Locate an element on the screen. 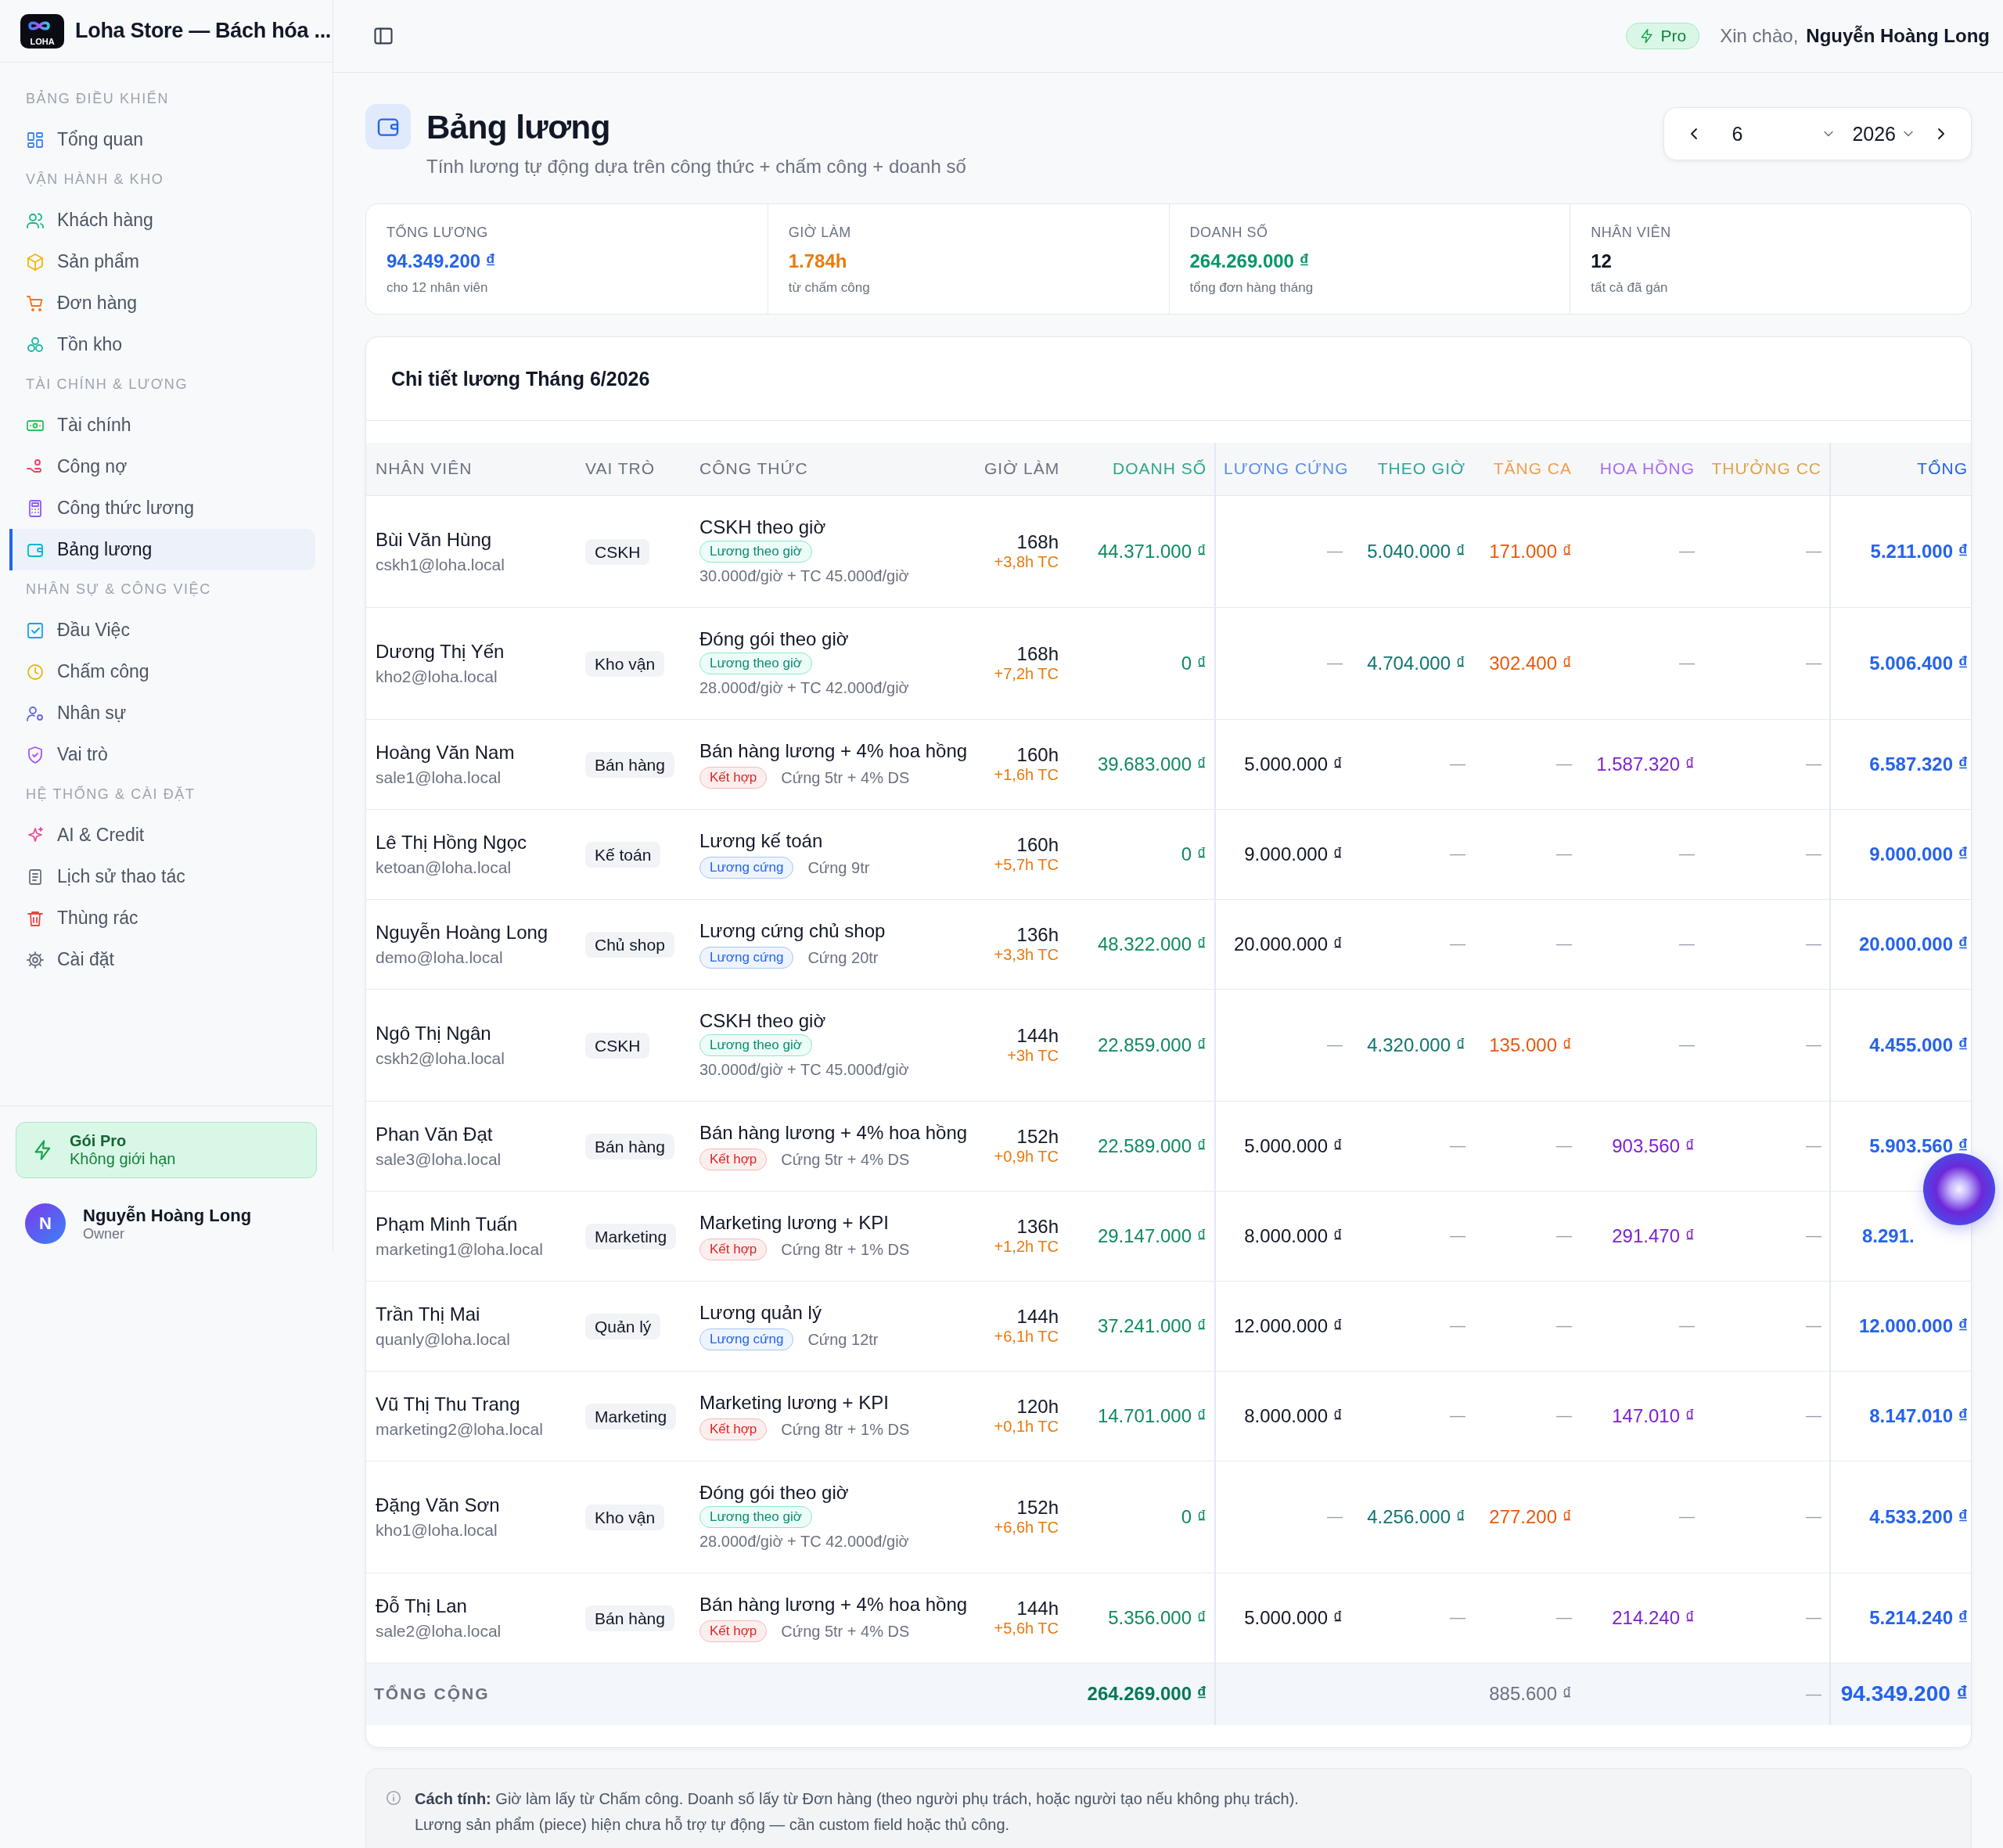 Image resolution: width=2003 pixels, height=1848 pixels. employee-email: marketing2@loha.local is located at coordinates (460, 1429).